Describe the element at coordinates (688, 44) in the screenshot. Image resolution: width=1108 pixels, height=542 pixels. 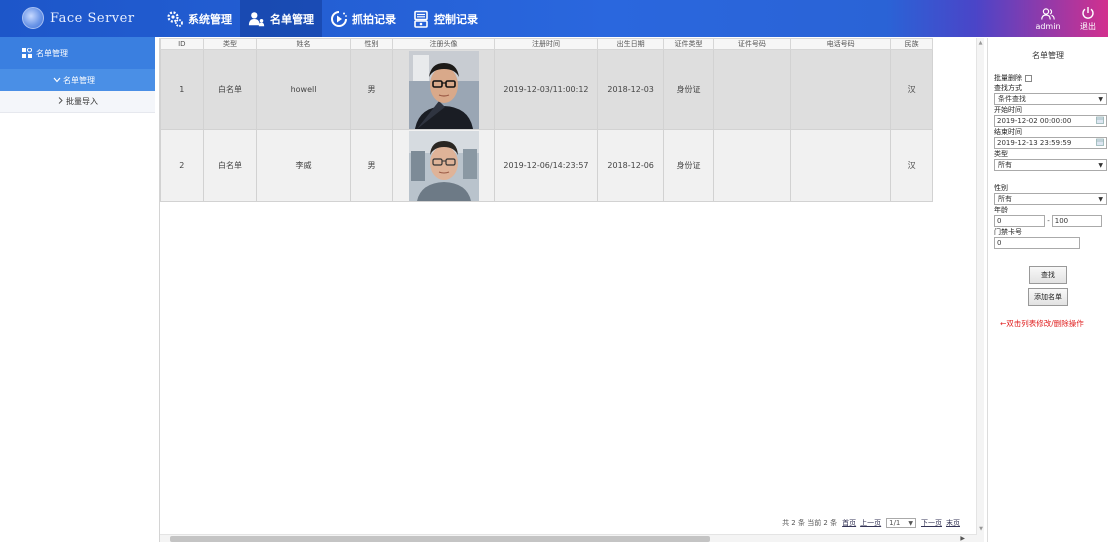
I see `column-header-cert-type: 证件类型` at that location.